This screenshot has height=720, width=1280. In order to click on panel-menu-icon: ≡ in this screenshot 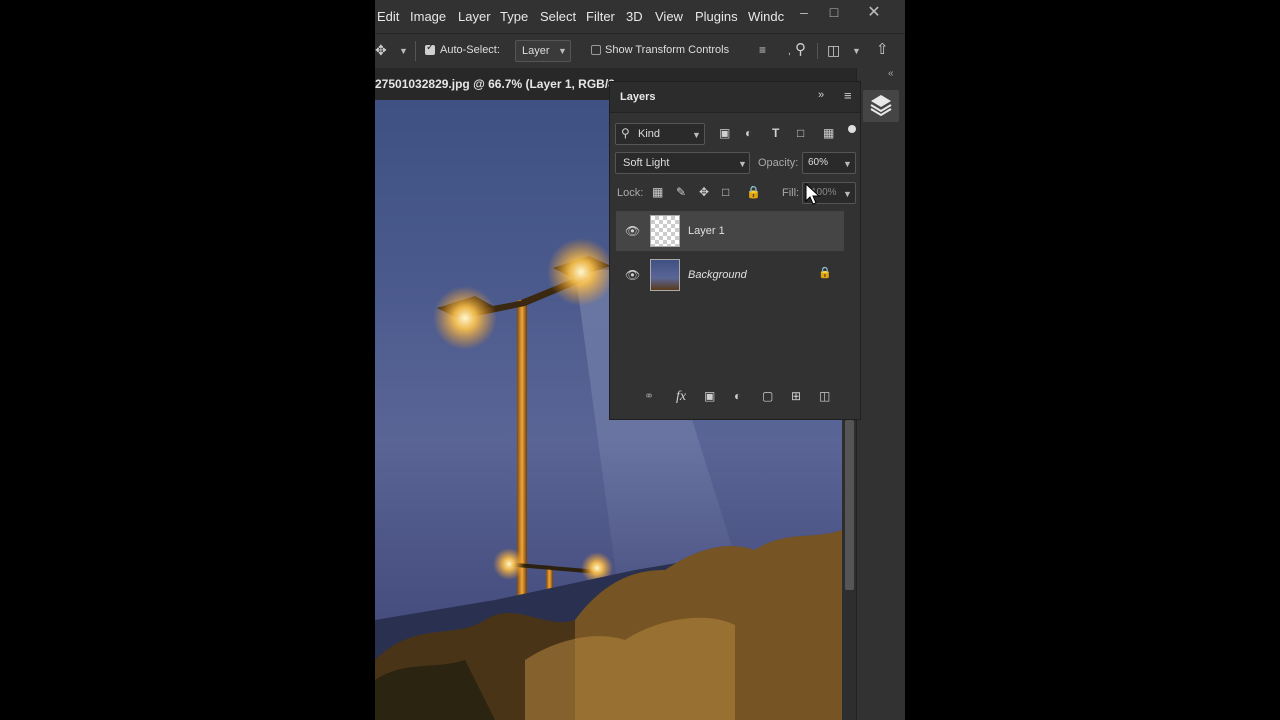, I will do `click(848, 95)`.